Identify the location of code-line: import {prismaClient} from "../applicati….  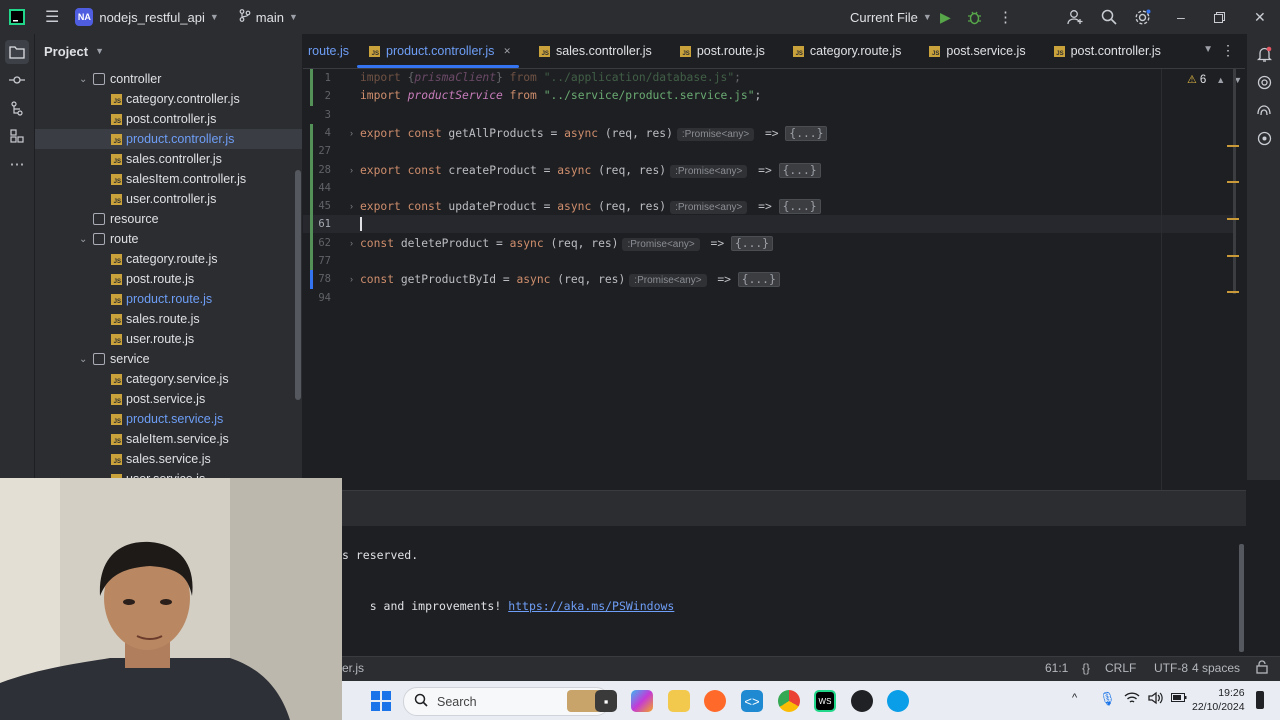
(550, 77).